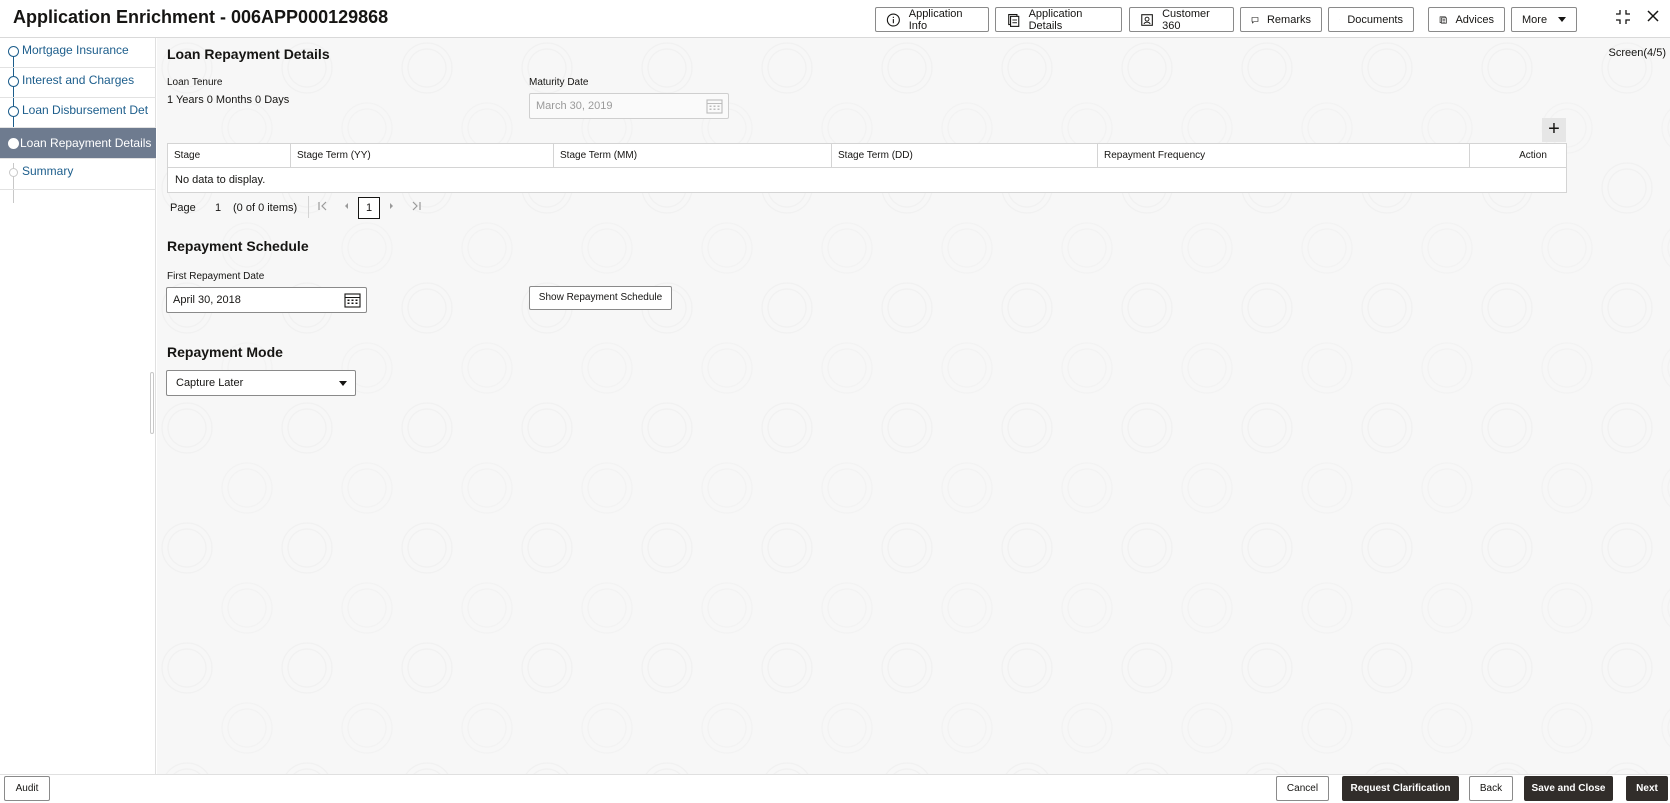  I want to click on repayment-mode-select: Capture Later, so click(261, 383).